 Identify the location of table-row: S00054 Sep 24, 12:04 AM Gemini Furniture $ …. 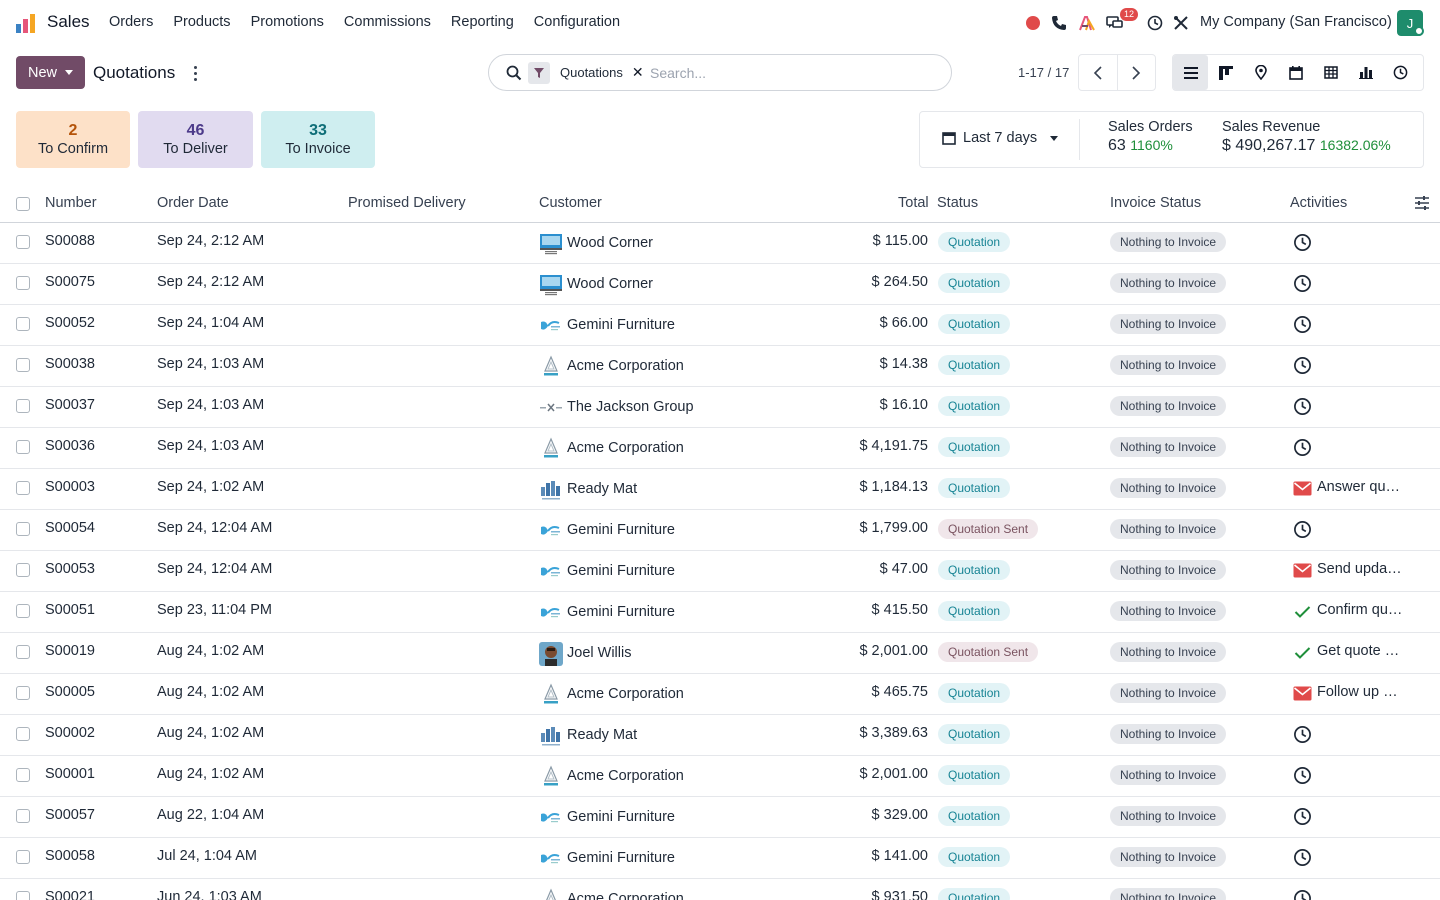
(720, 530).